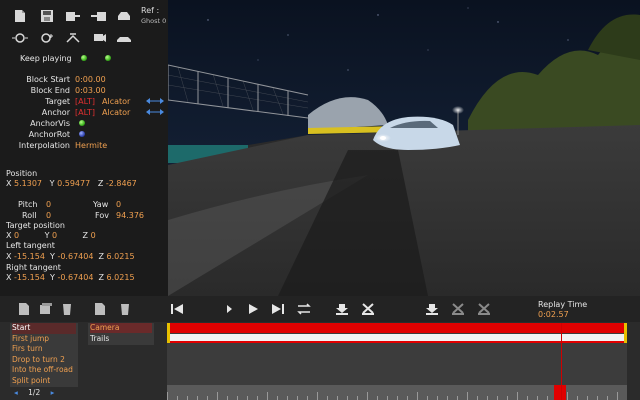 This screenshot has width=640, height=400. What do you see at coordinates (52, 277) in the screenshot?
I see `right-y-label: Y` at bounding box center [52, 277].